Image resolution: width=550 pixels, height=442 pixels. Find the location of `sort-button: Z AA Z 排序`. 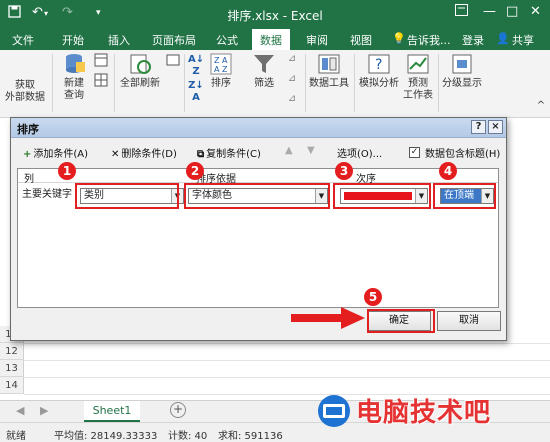

sort-button: Z AA Z 排序 is located at coordinates (221, 71).